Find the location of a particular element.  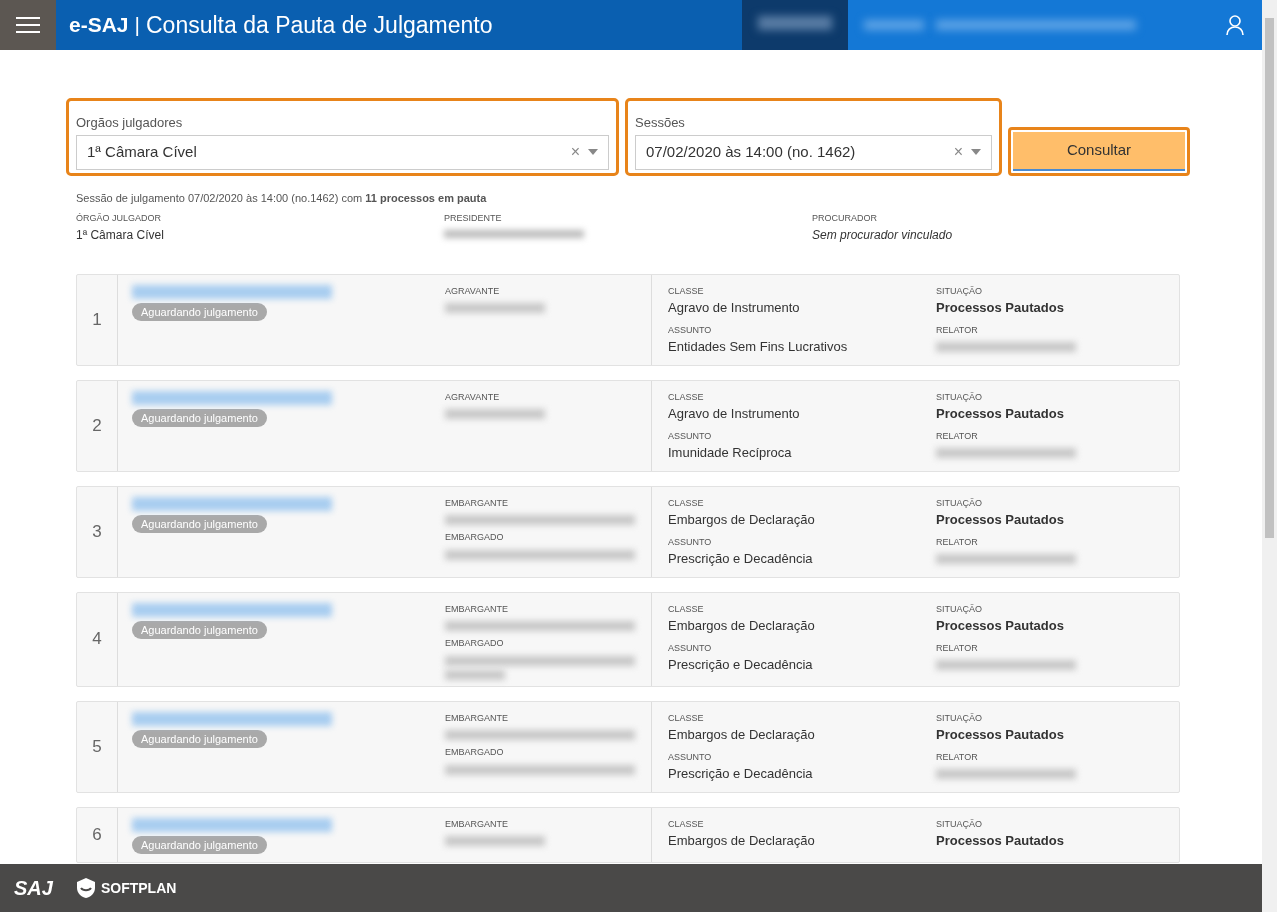

process-card: 6 Aguardando julgamento EMBARGANTE CLASSE Embargos de Declaração SITUAÇÃO Processos Pautados is located at coordinates (628, 834).